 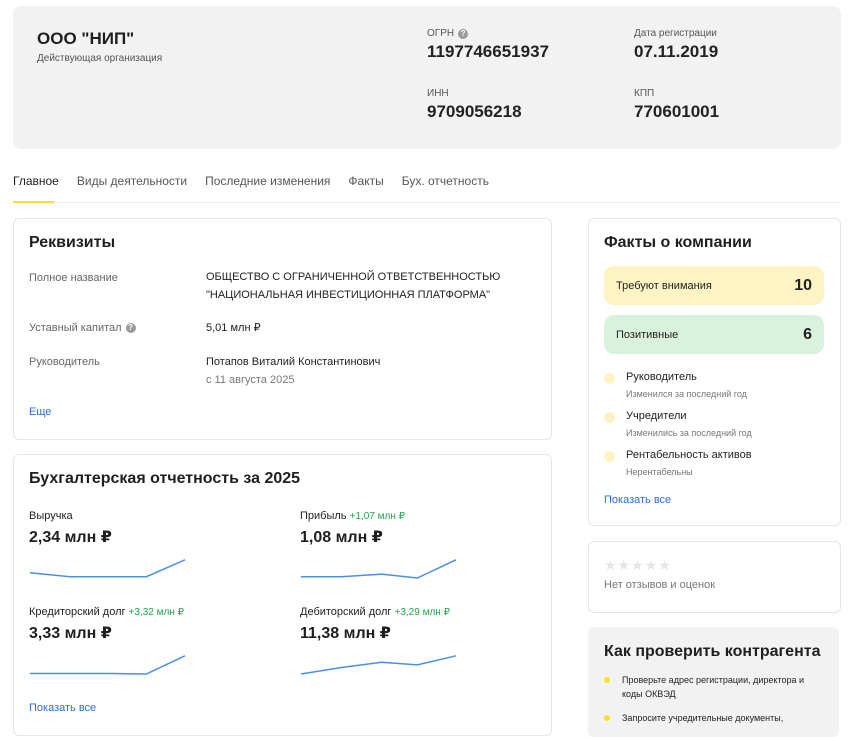 I want to click on attention-pill: Требуют внимания 10, so click(x=714, y=285).